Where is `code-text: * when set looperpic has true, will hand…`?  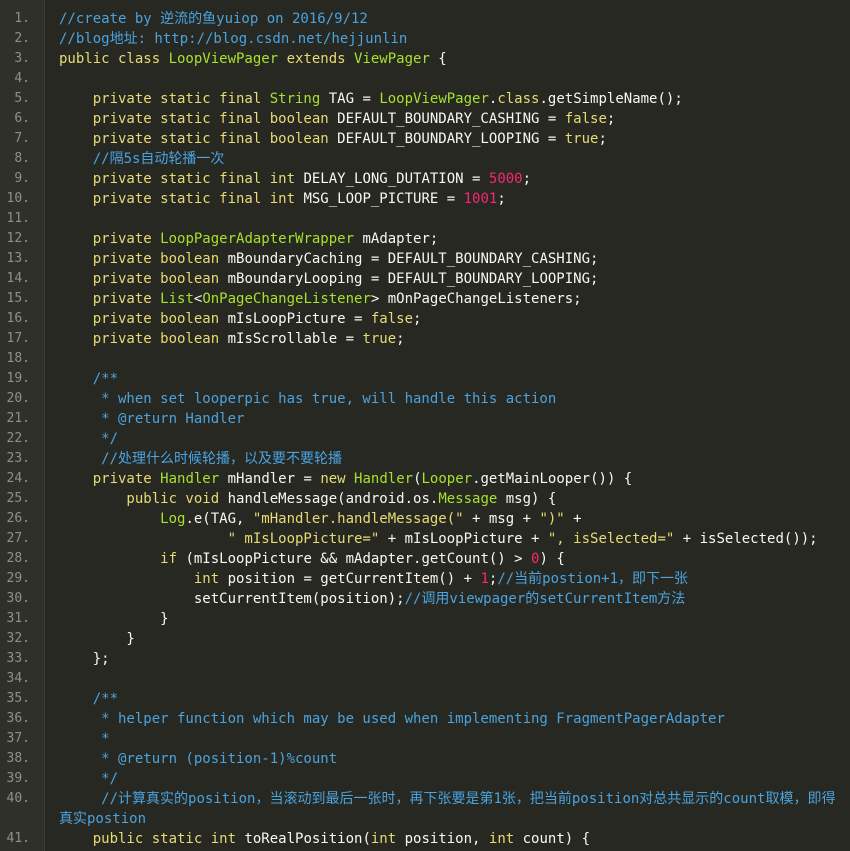
code-text: * when set looperpic has true, will hand… is located at coordinates (451, 399).